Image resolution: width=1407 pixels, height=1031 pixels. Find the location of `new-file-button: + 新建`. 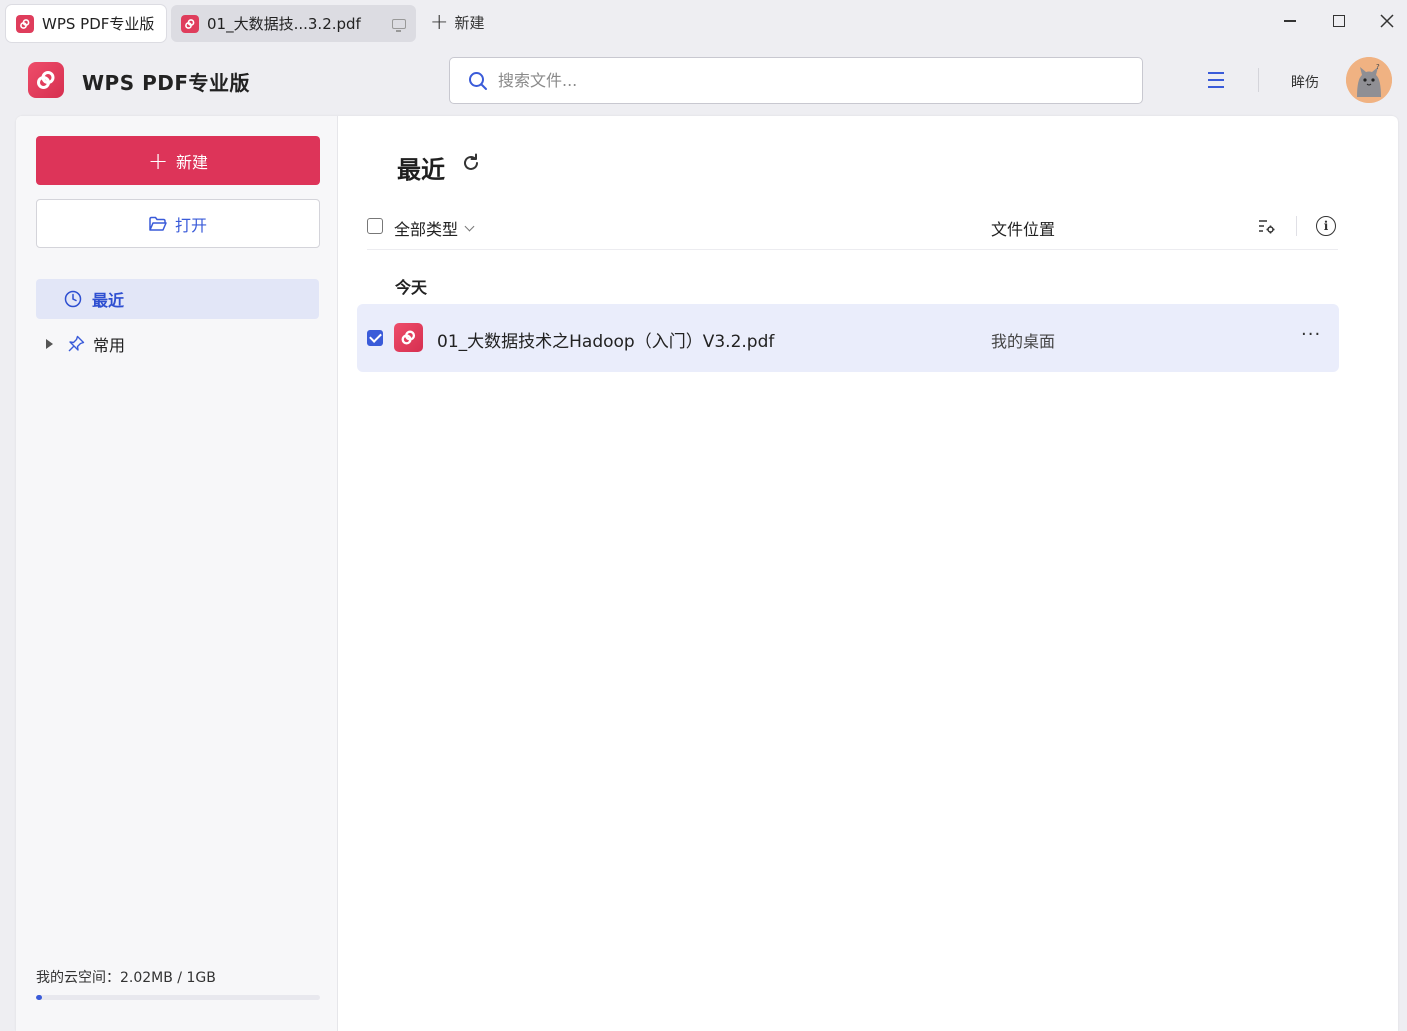

new-file-button: + 新建 is located at coordinates (178, 160).